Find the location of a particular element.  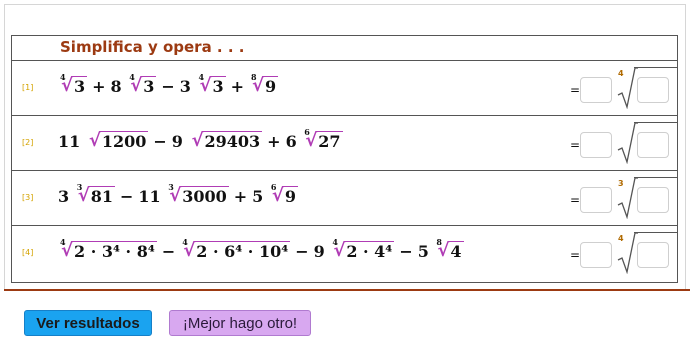

radicand: 3000 is located at coordinates (204, 196).